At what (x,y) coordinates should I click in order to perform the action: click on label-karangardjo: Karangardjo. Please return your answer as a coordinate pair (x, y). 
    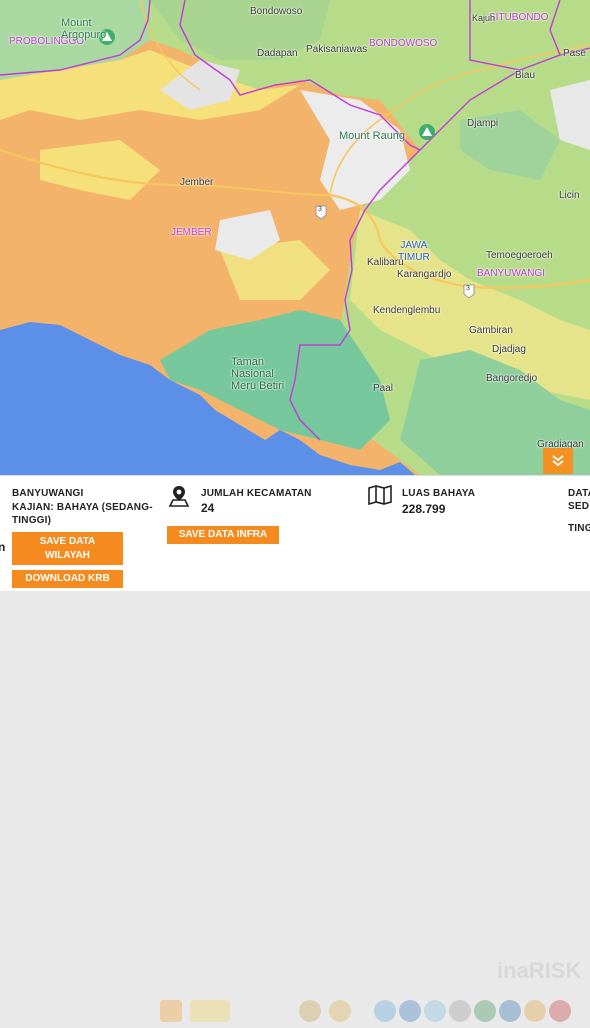
    Looking at the image, I should click on (424, 274).